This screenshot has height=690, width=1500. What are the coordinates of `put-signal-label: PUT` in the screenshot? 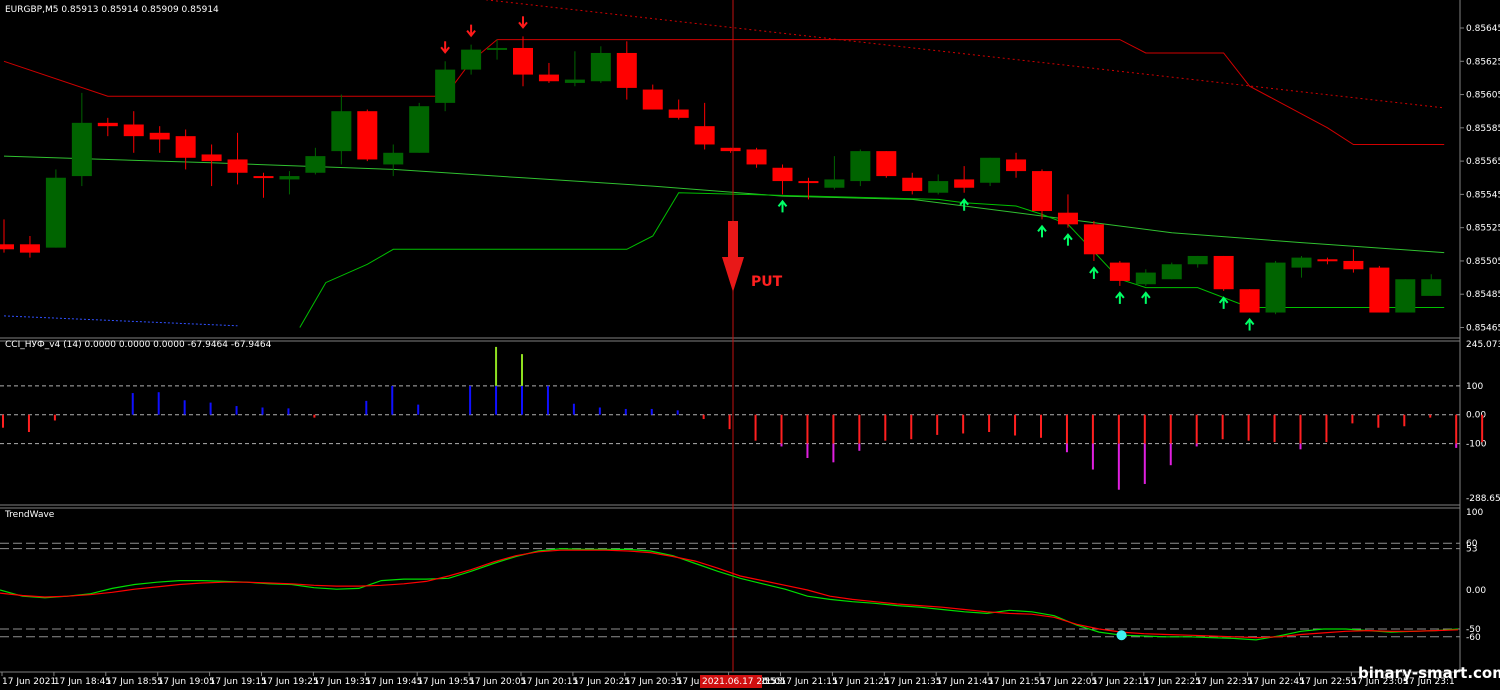 It's located at (767, 282).